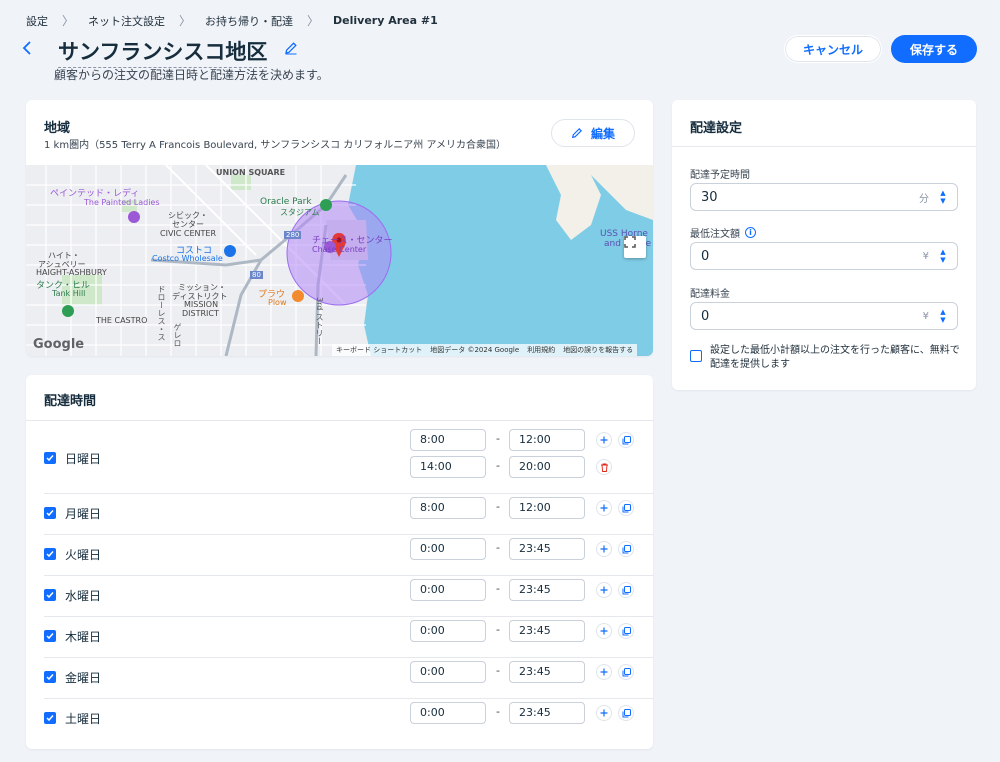 The height and width of the screenshot is (762, 1000). I want to click on map-label-3rd-street: 3rd ストリー, so click(319, 321).